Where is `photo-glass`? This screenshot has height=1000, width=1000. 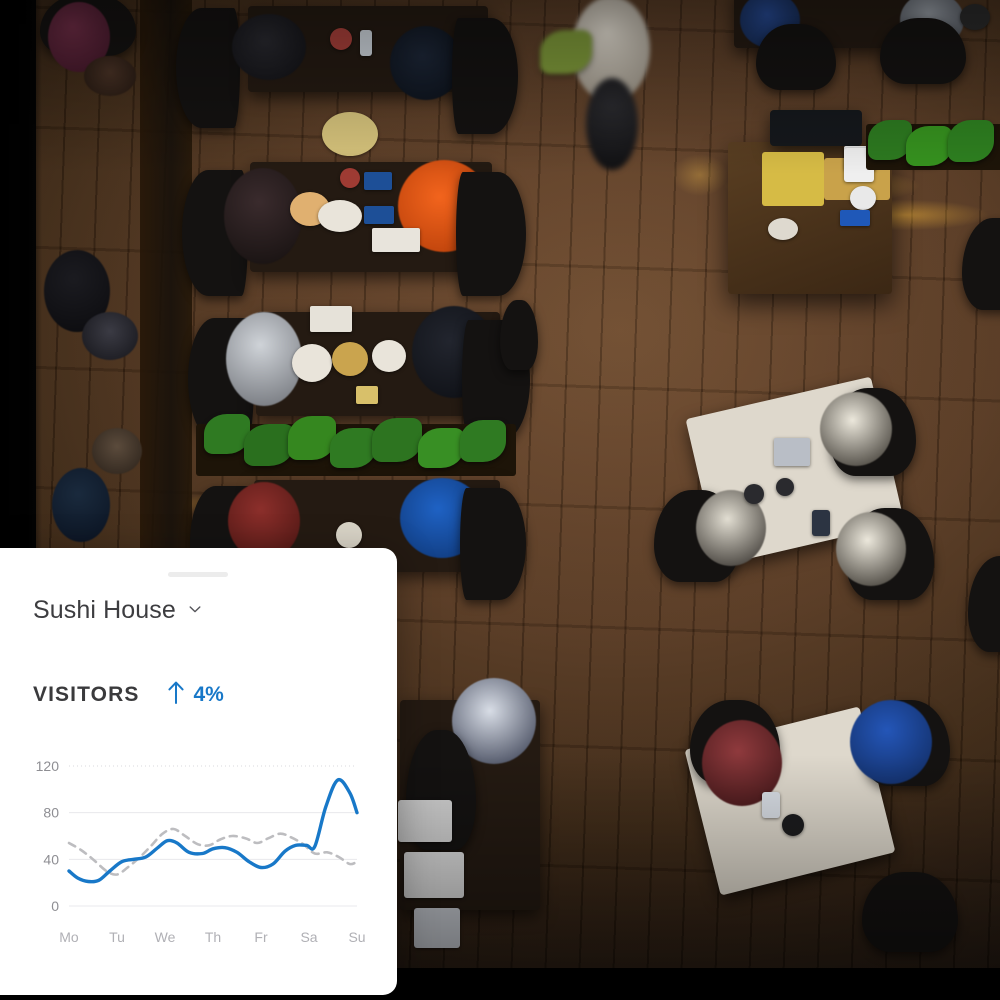
photo-glass is located at coordinates (366, 43).